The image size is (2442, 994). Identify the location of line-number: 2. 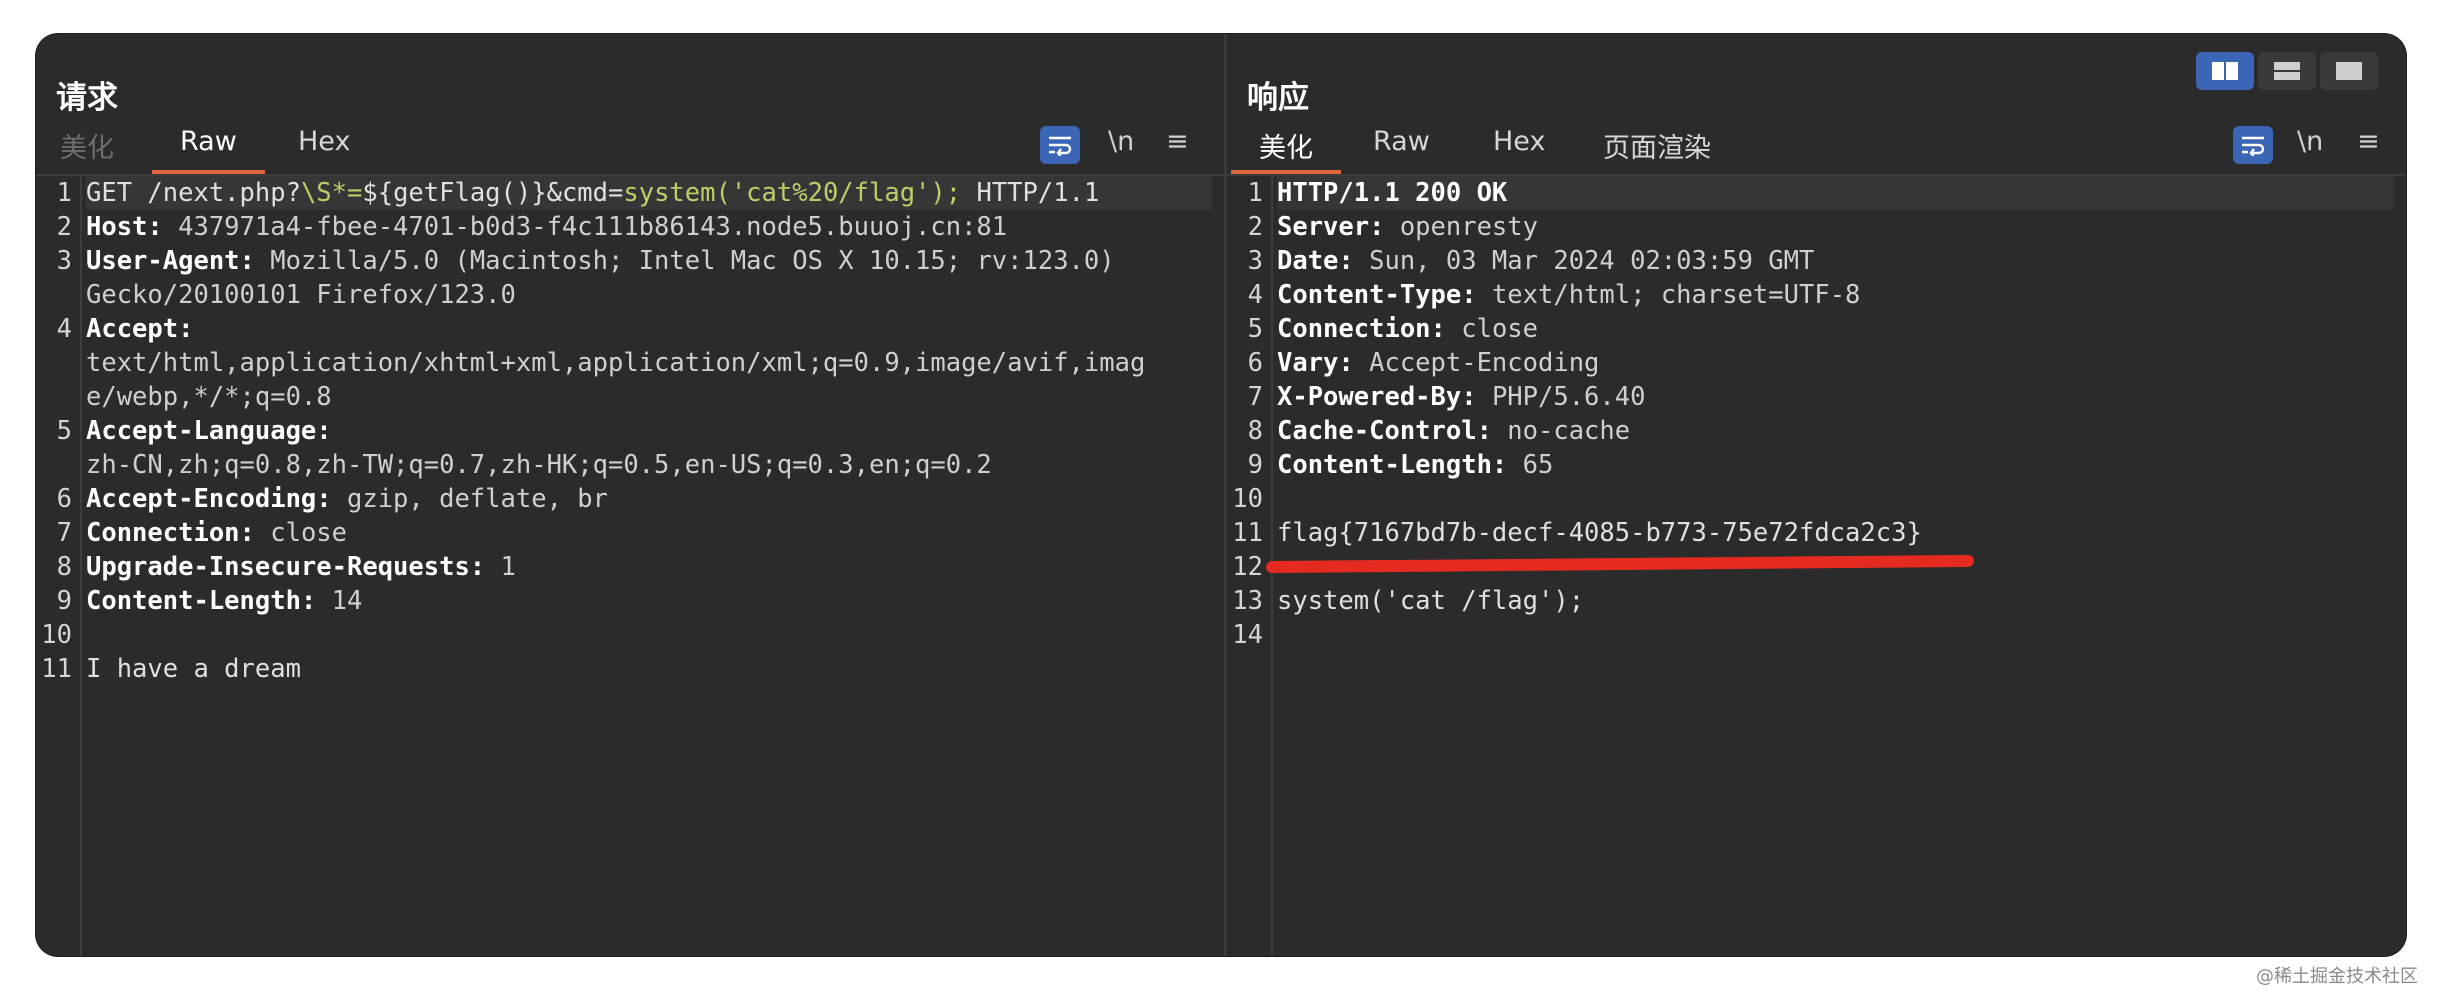
(1255, 227).